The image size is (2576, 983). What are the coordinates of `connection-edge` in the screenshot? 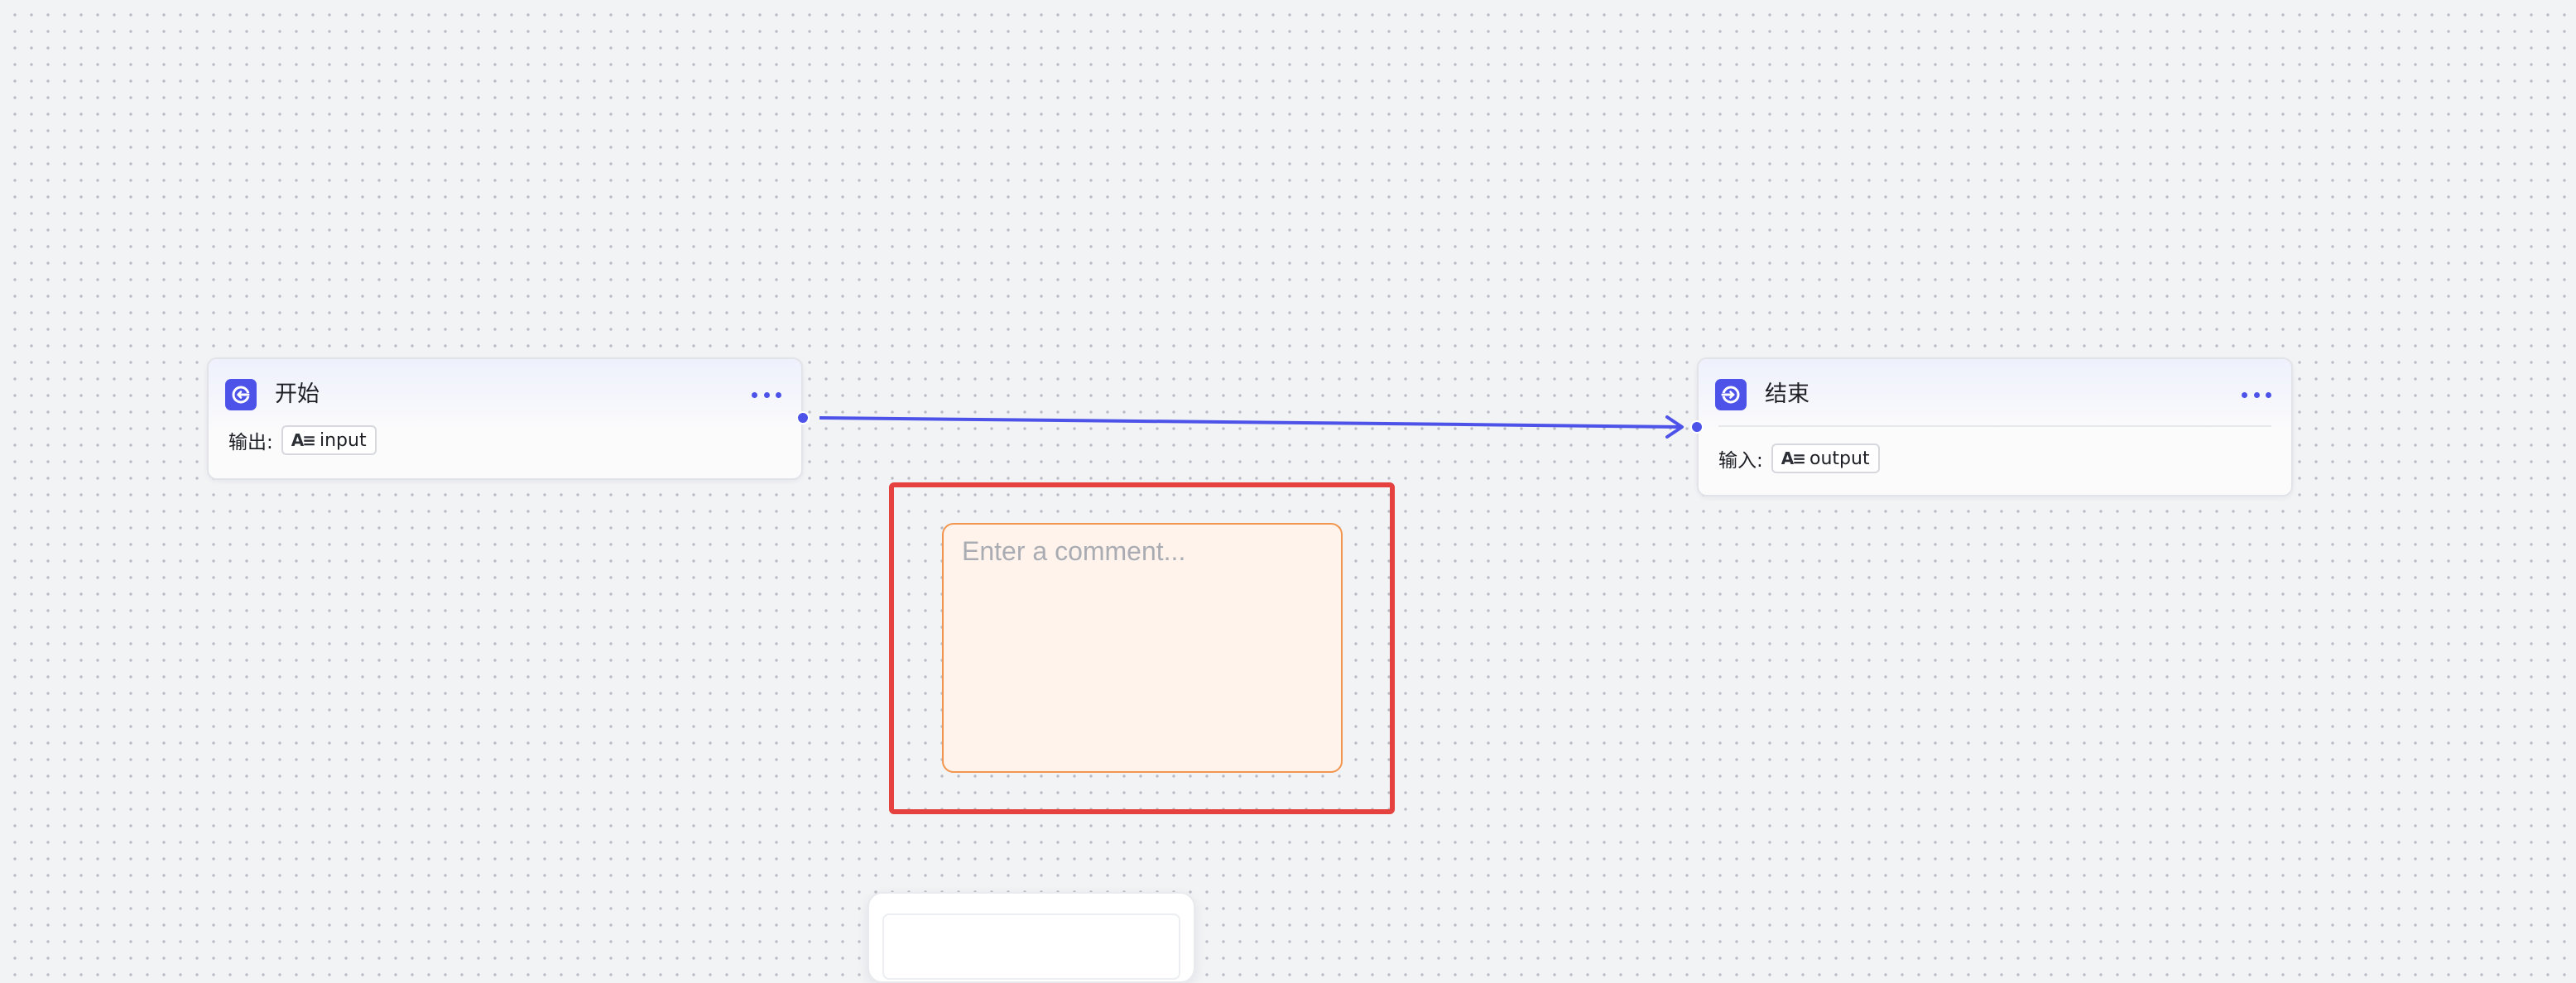 It's located at (1250, 423).